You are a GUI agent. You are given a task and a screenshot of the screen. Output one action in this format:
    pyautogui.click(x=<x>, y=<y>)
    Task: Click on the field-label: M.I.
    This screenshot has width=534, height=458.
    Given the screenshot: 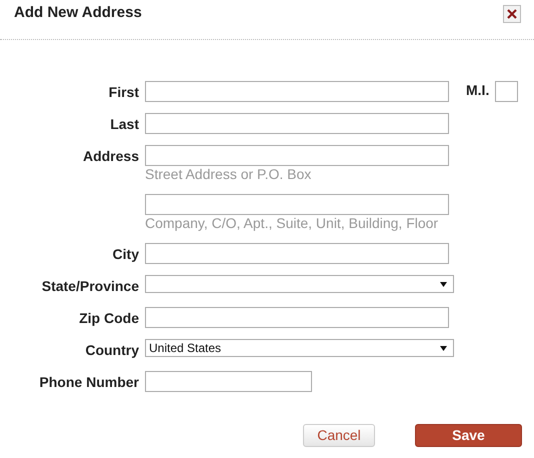 What is the action you would take?
    pyautogui.click(x=478, y=90)
    